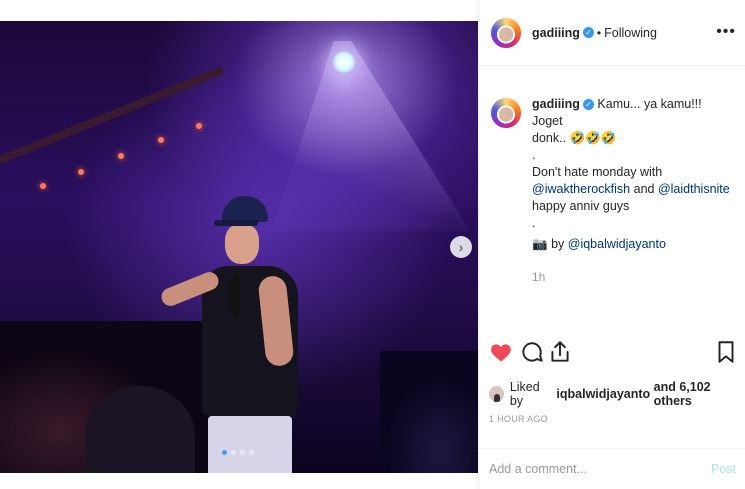  What do you see at coordinates (502, 352) in the screenshot?
I see `heart-icon` at bounding box center [502, 352].